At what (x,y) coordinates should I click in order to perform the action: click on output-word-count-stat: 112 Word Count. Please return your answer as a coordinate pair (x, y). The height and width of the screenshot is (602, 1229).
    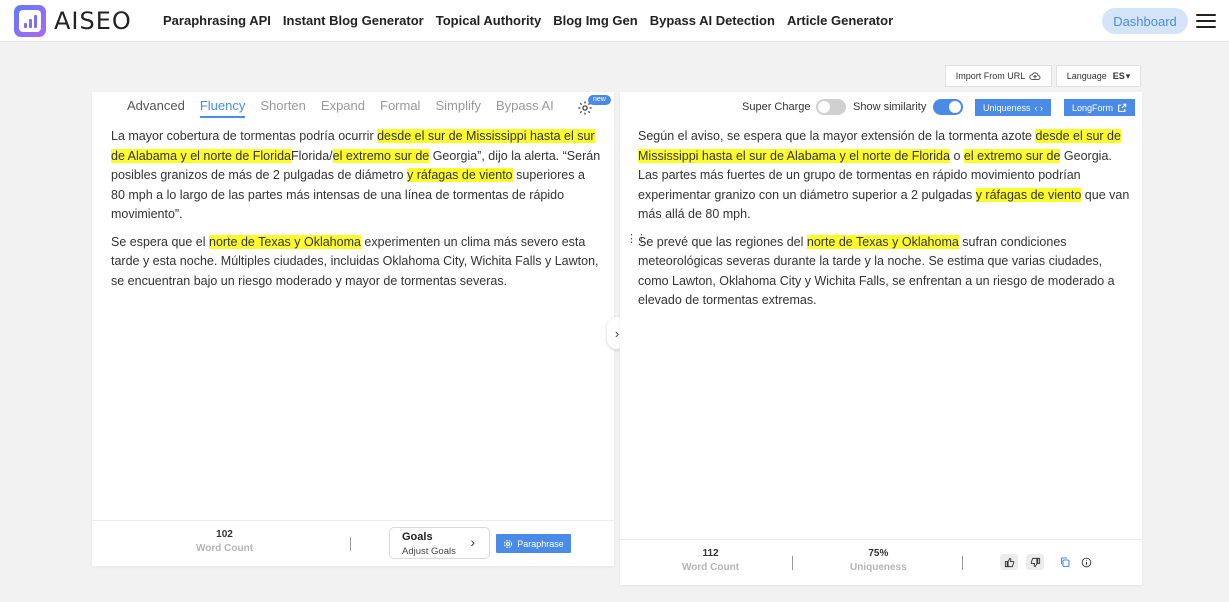
    Looking at the image, I should click on (710, 560).